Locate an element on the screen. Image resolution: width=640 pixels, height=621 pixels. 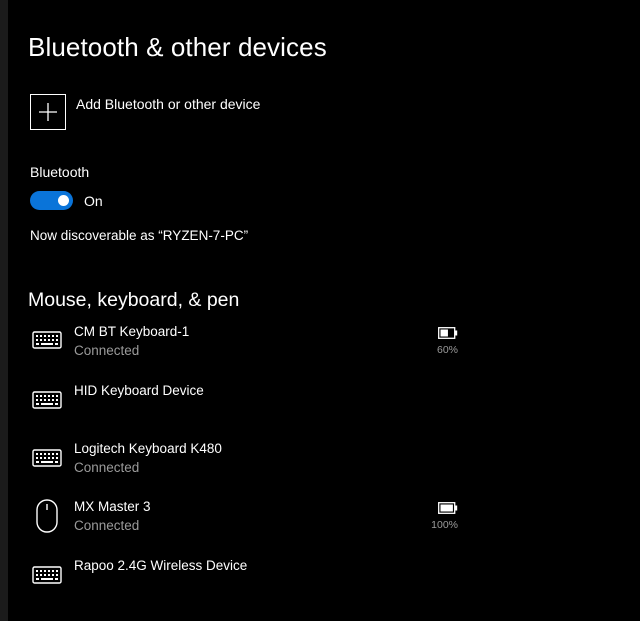
bluetooth-toggle is located at coordinates (51, 200).